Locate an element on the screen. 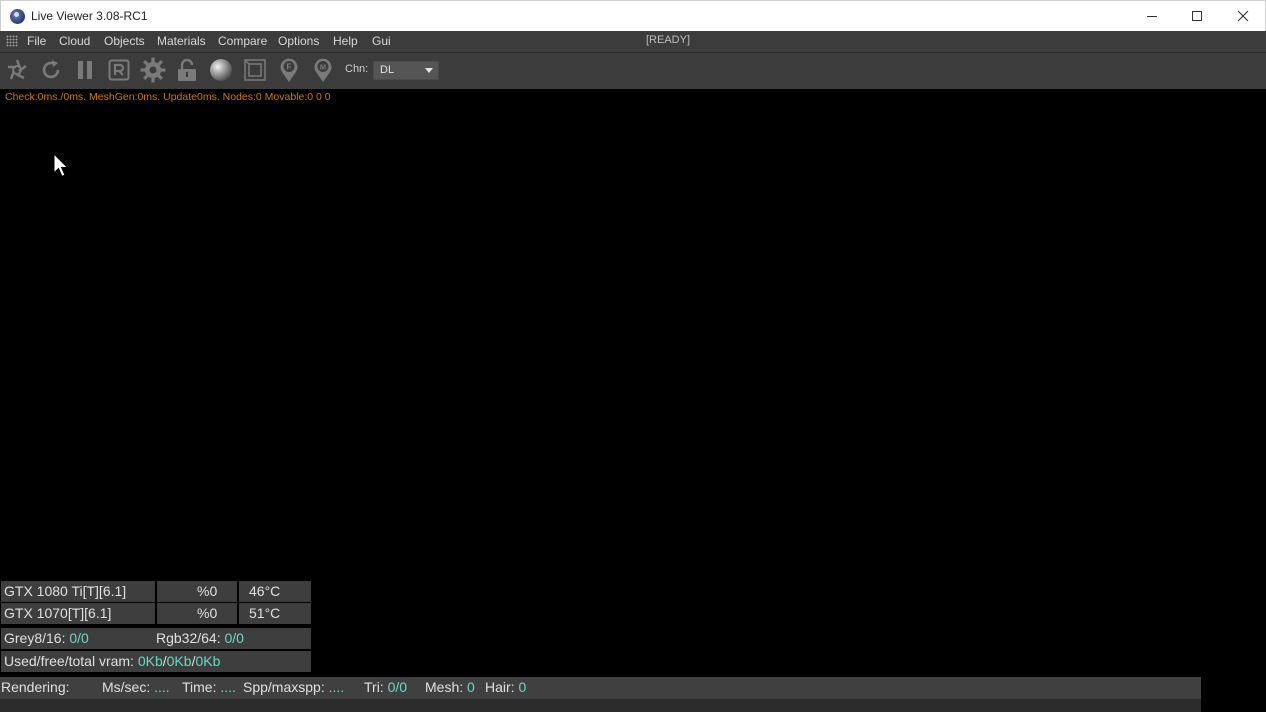 The image size is (1266, 712). lock-button is located at coordinates (187, 70).